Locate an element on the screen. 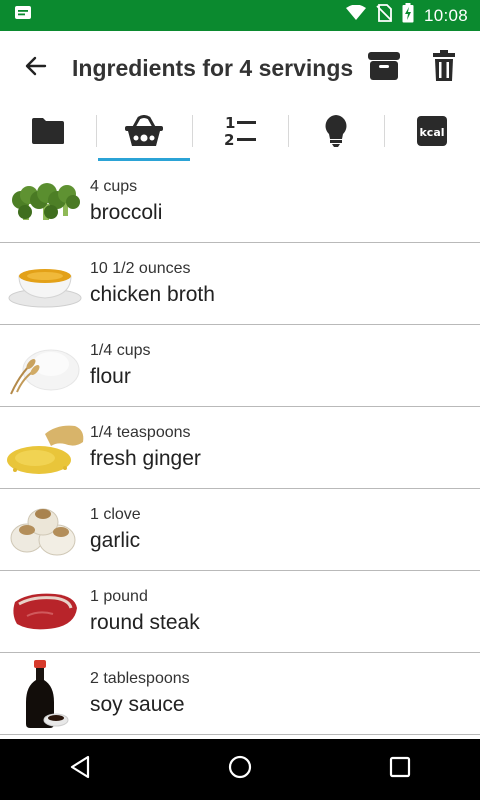 Image resolution: width=480 pixels, height=800 pixels. kcal-icon: kcal is located at coordinates (432, 133).